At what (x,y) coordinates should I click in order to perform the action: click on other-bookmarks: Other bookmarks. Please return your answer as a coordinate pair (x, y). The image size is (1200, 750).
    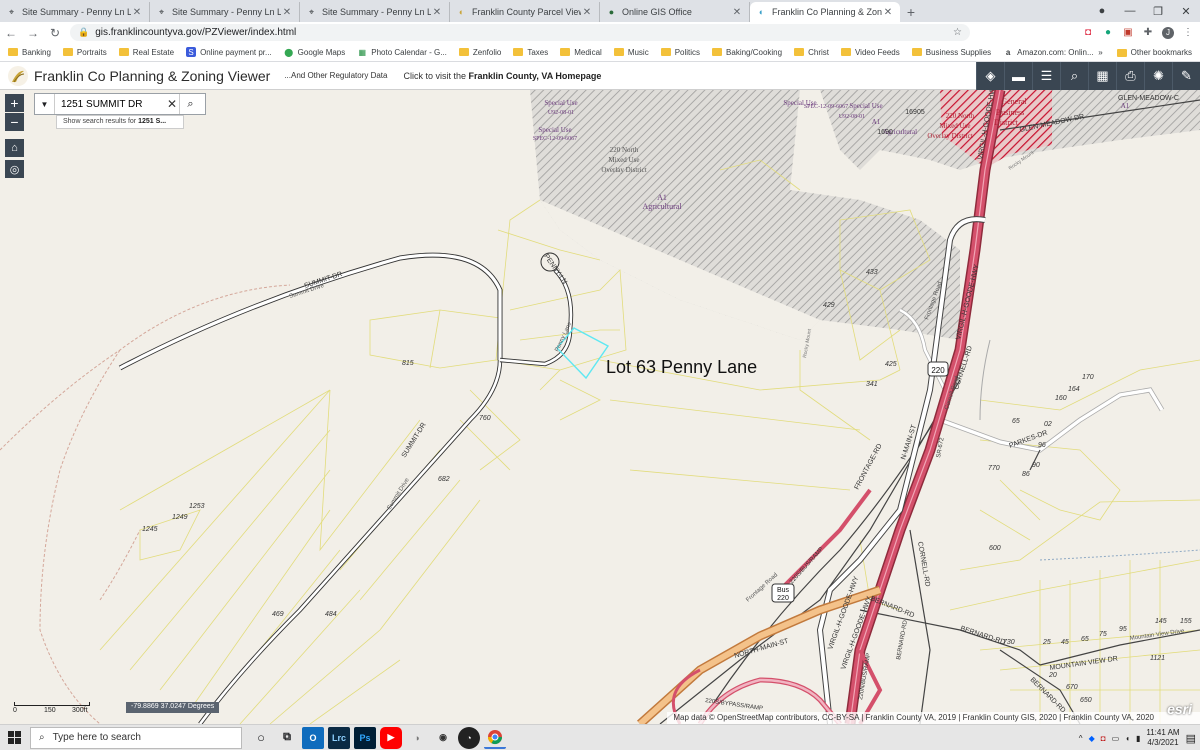
    Looking at the image, I should click on (1161, 52).